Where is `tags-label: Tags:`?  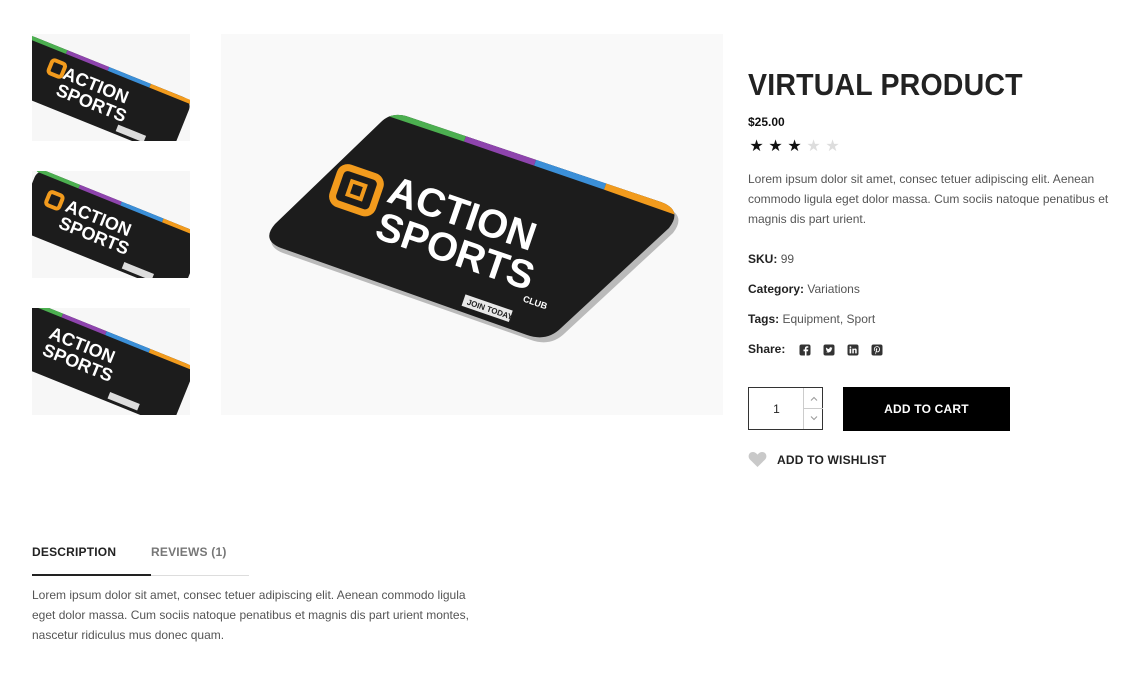 tags-label: Tags: is located at coordinates (764, 319).